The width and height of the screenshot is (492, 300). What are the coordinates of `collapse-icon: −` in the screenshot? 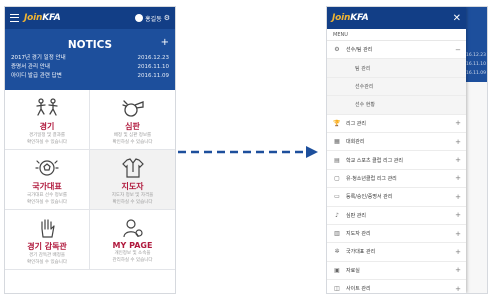 It's located at (458, 50).